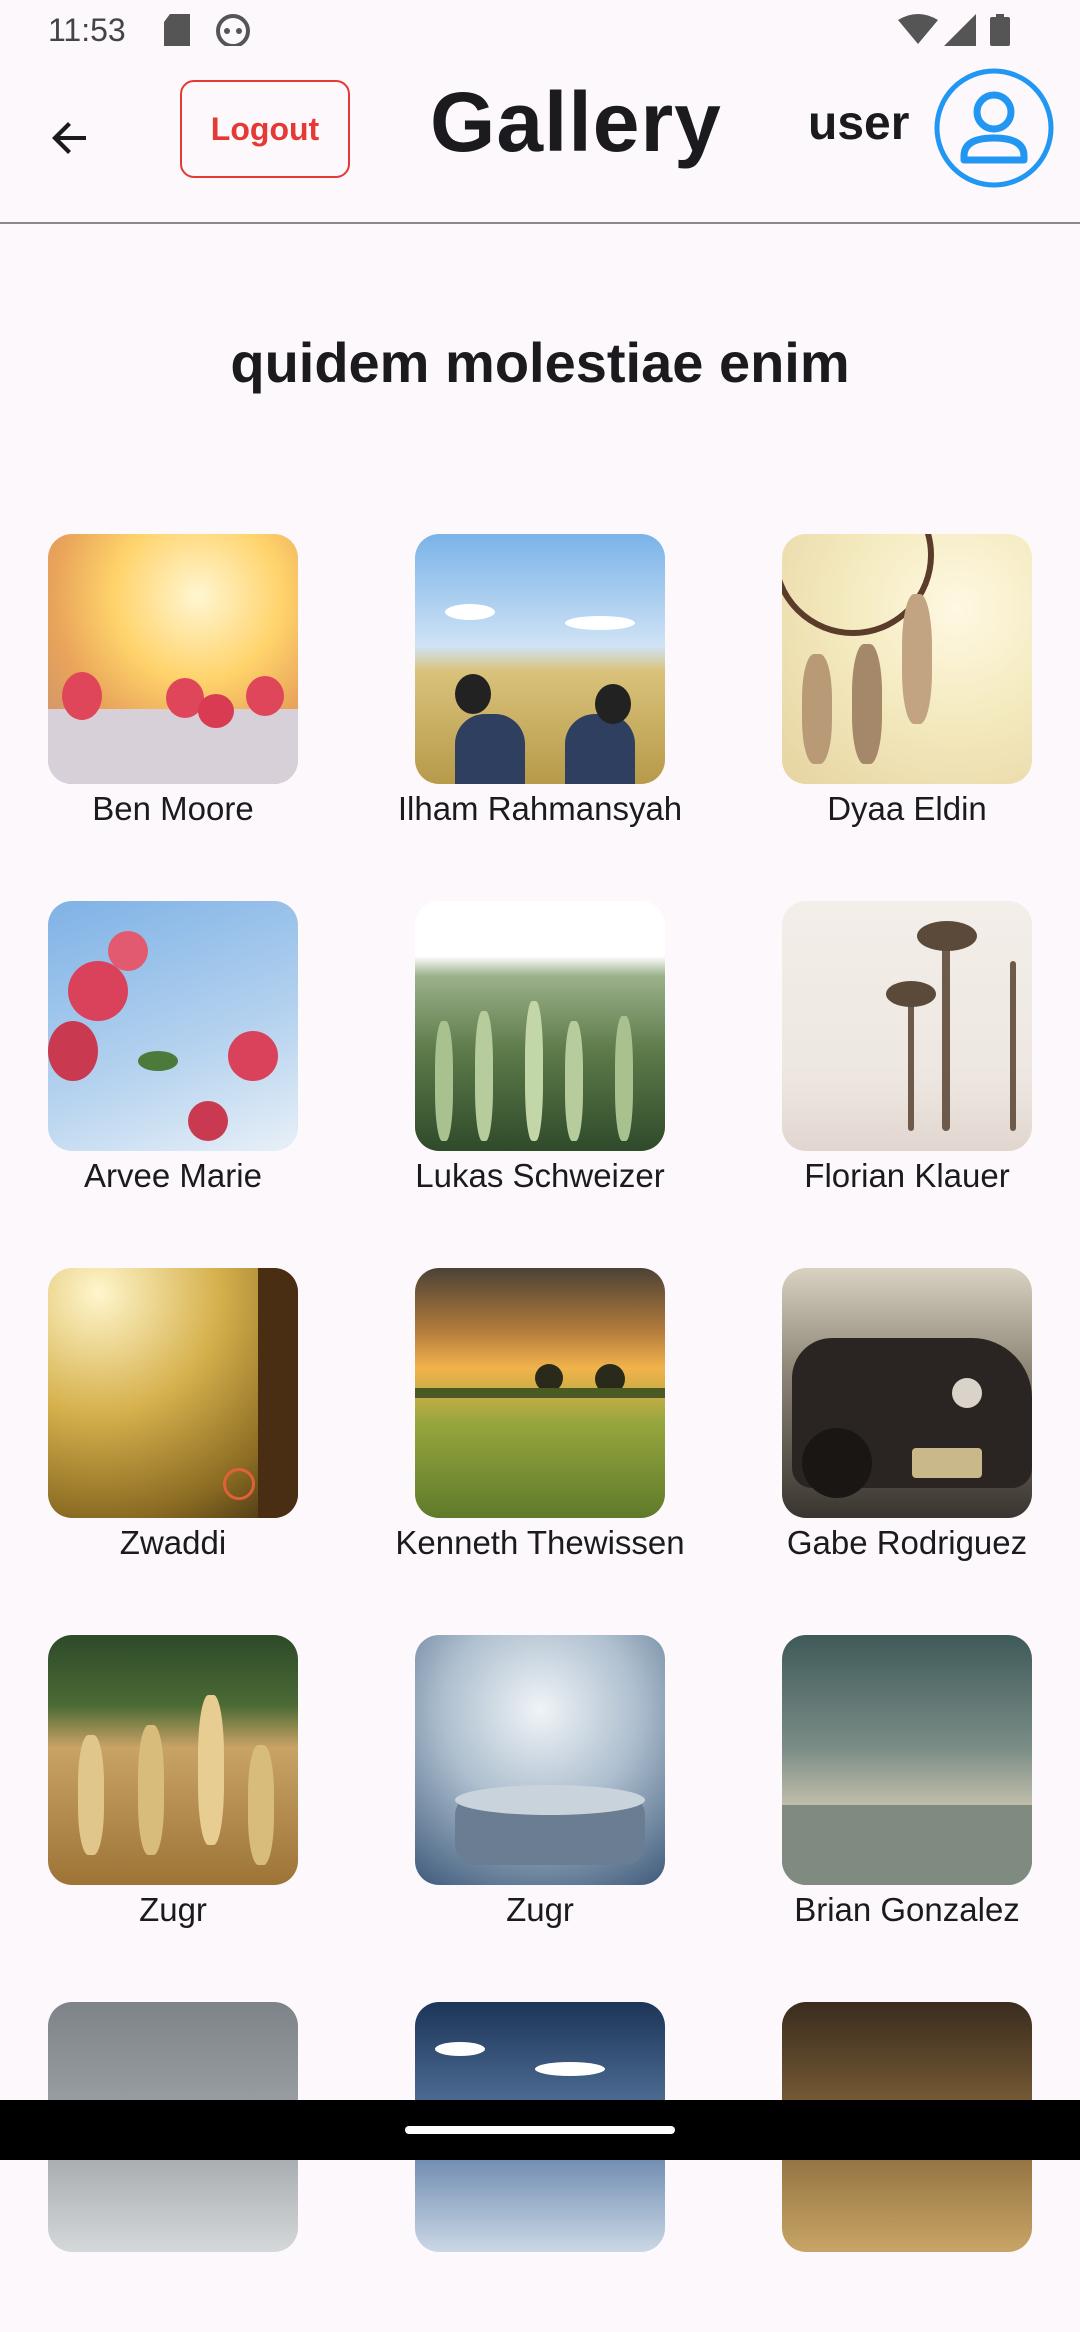  Describe the element at coordinates (960, 30) in the screenshot. I see `signal-icon` at that location.